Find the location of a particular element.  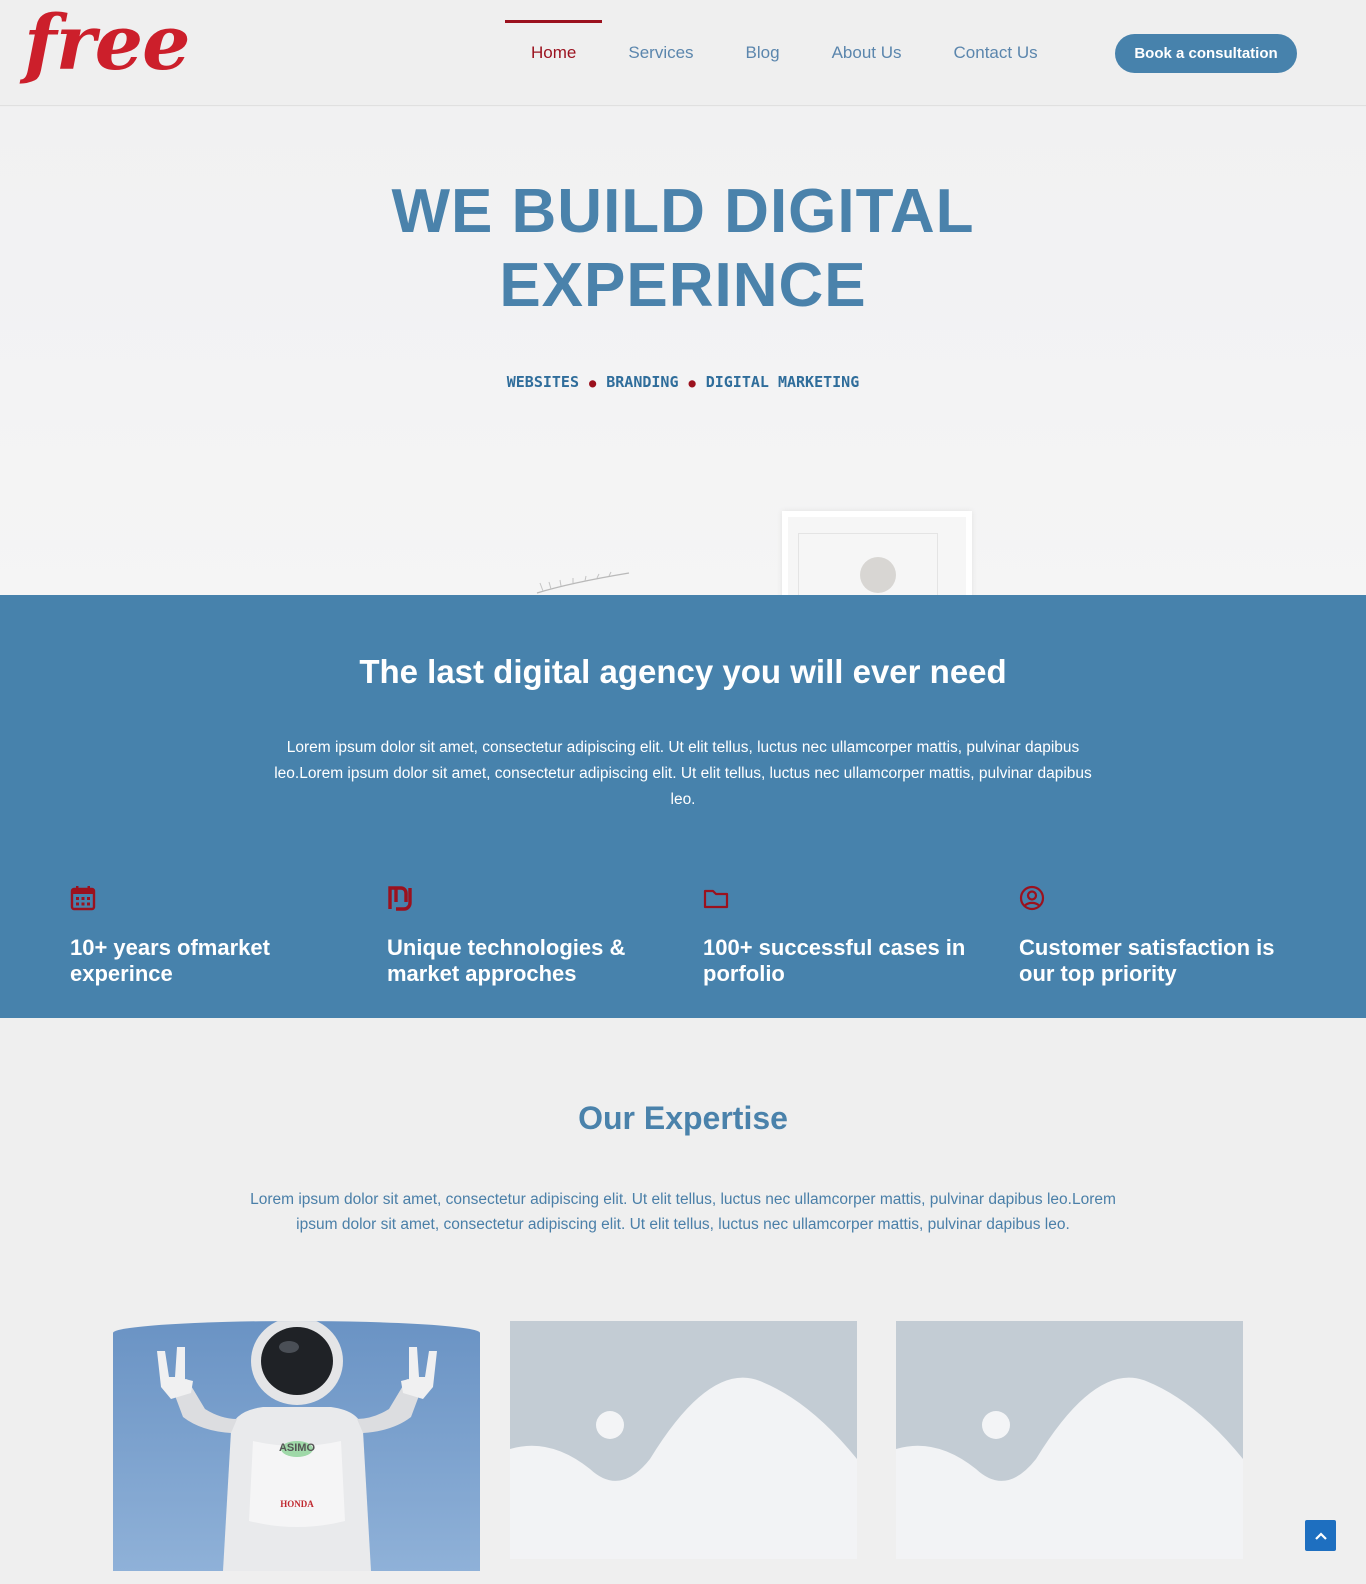

hero-title-line2: EXPERINCE is located at coordinates (683, 285).